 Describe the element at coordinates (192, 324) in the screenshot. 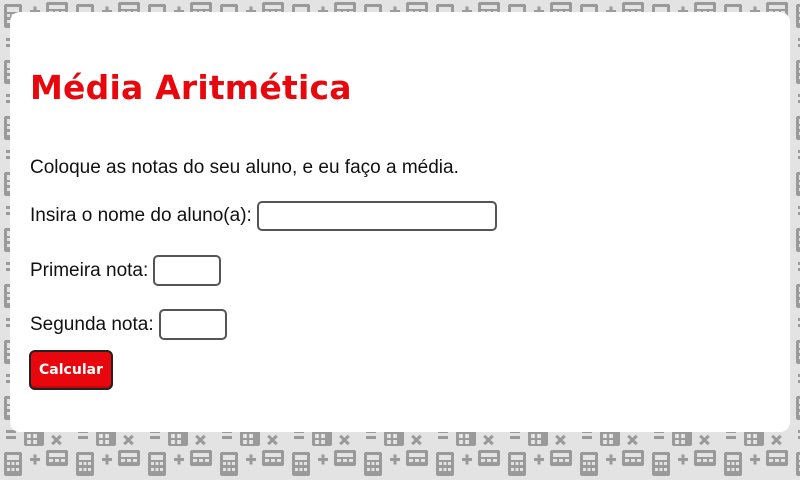

I see `second-grade-input` at that location.